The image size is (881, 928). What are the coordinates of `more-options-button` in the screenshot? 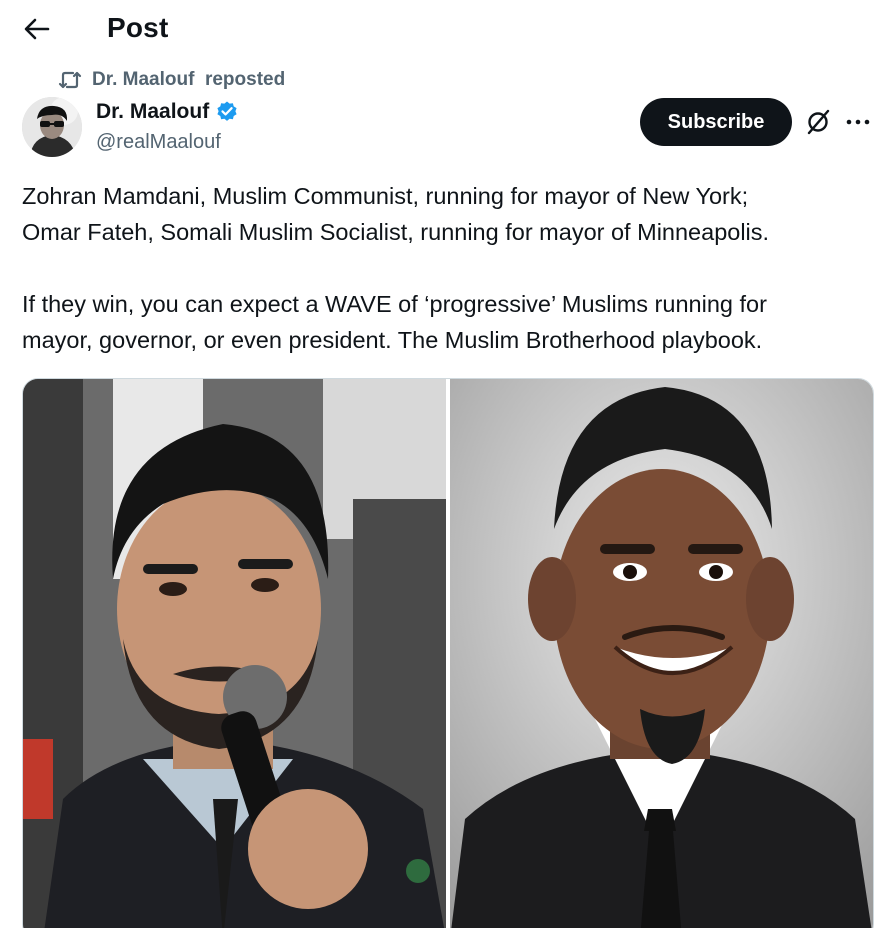 It's located at (858, 122).